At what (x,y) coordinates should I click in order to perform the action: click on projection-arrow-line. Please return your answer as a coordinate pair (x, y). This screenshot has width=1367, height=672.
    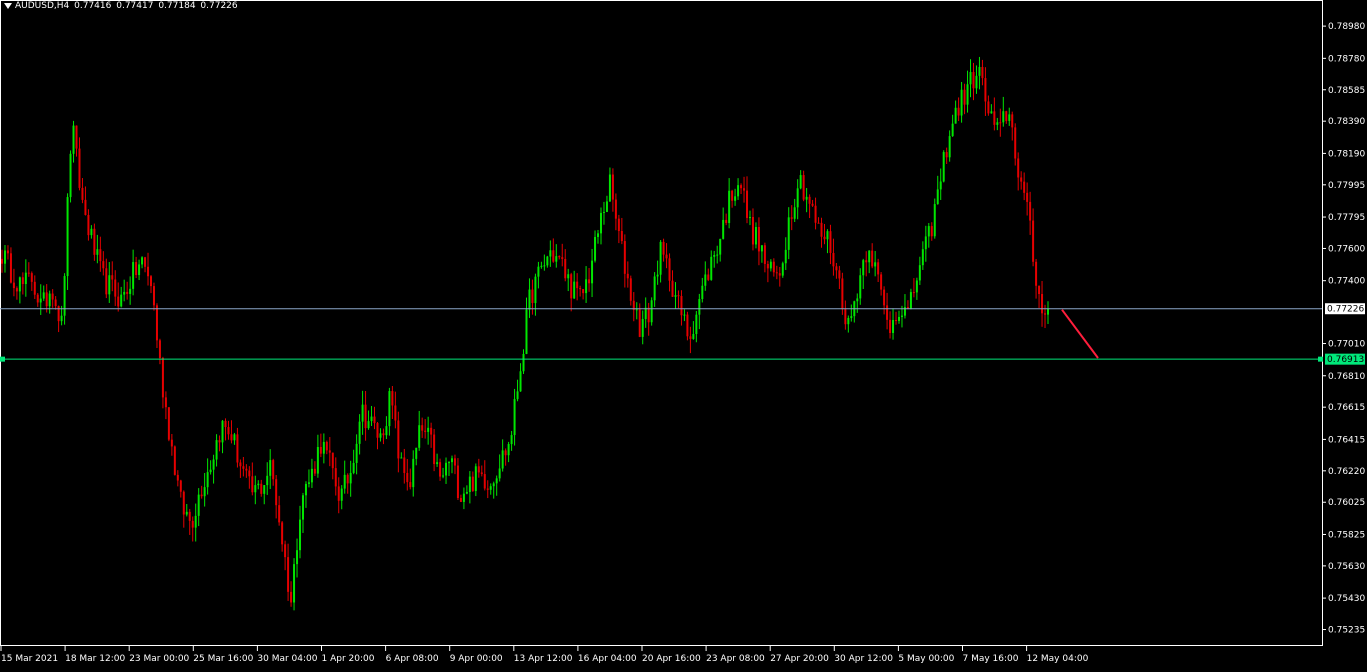
    Looking at the image, I should click on (1080, 334).